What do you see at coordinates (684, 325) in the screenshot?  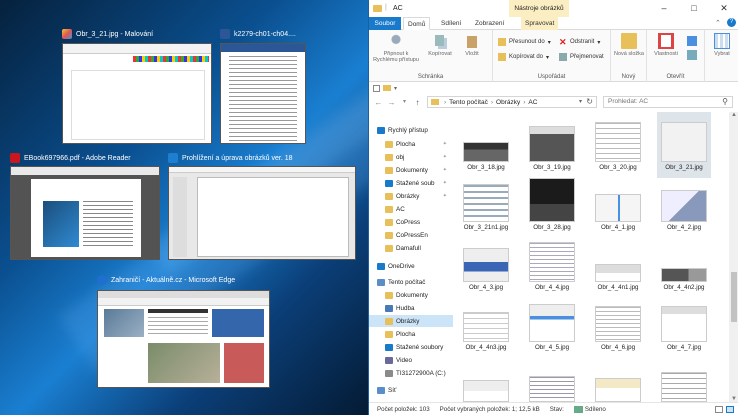 I see `file-tile: Obr_4_7.jpg` at bounding box center [684, 325].